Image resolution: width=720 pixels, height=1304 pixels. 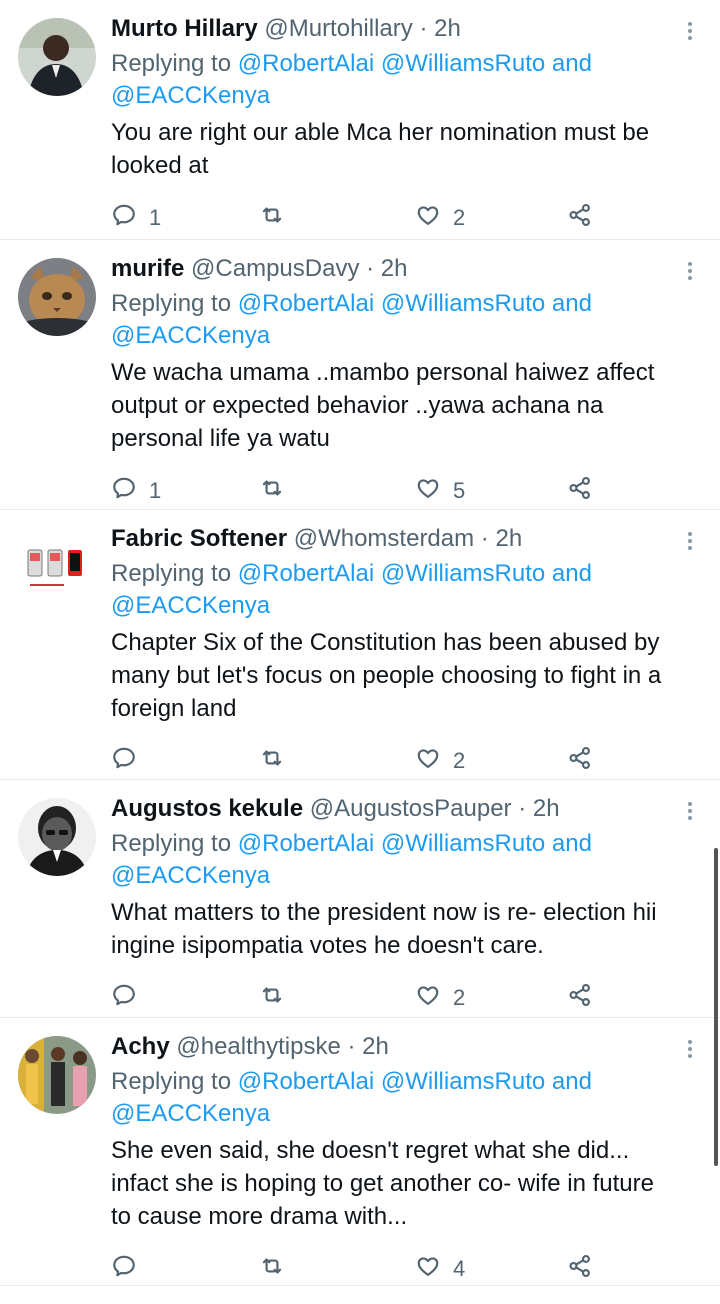 What do you see at coordinates (338, 28) in the screenshot?
I see `user-handle: @Murtohillary` at bounding box center [338, 28].